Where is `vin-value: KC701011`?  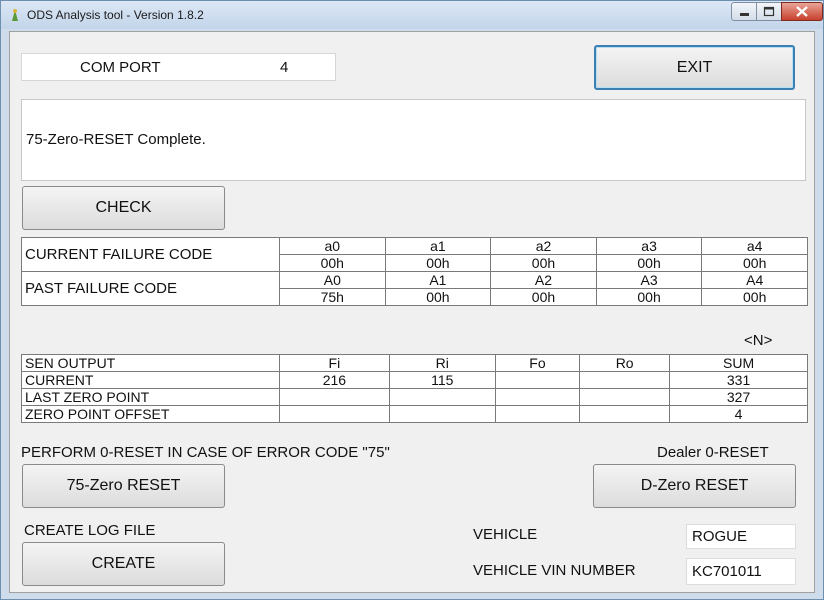 vin-value: KC701011 is located at coordinates (727, 571).